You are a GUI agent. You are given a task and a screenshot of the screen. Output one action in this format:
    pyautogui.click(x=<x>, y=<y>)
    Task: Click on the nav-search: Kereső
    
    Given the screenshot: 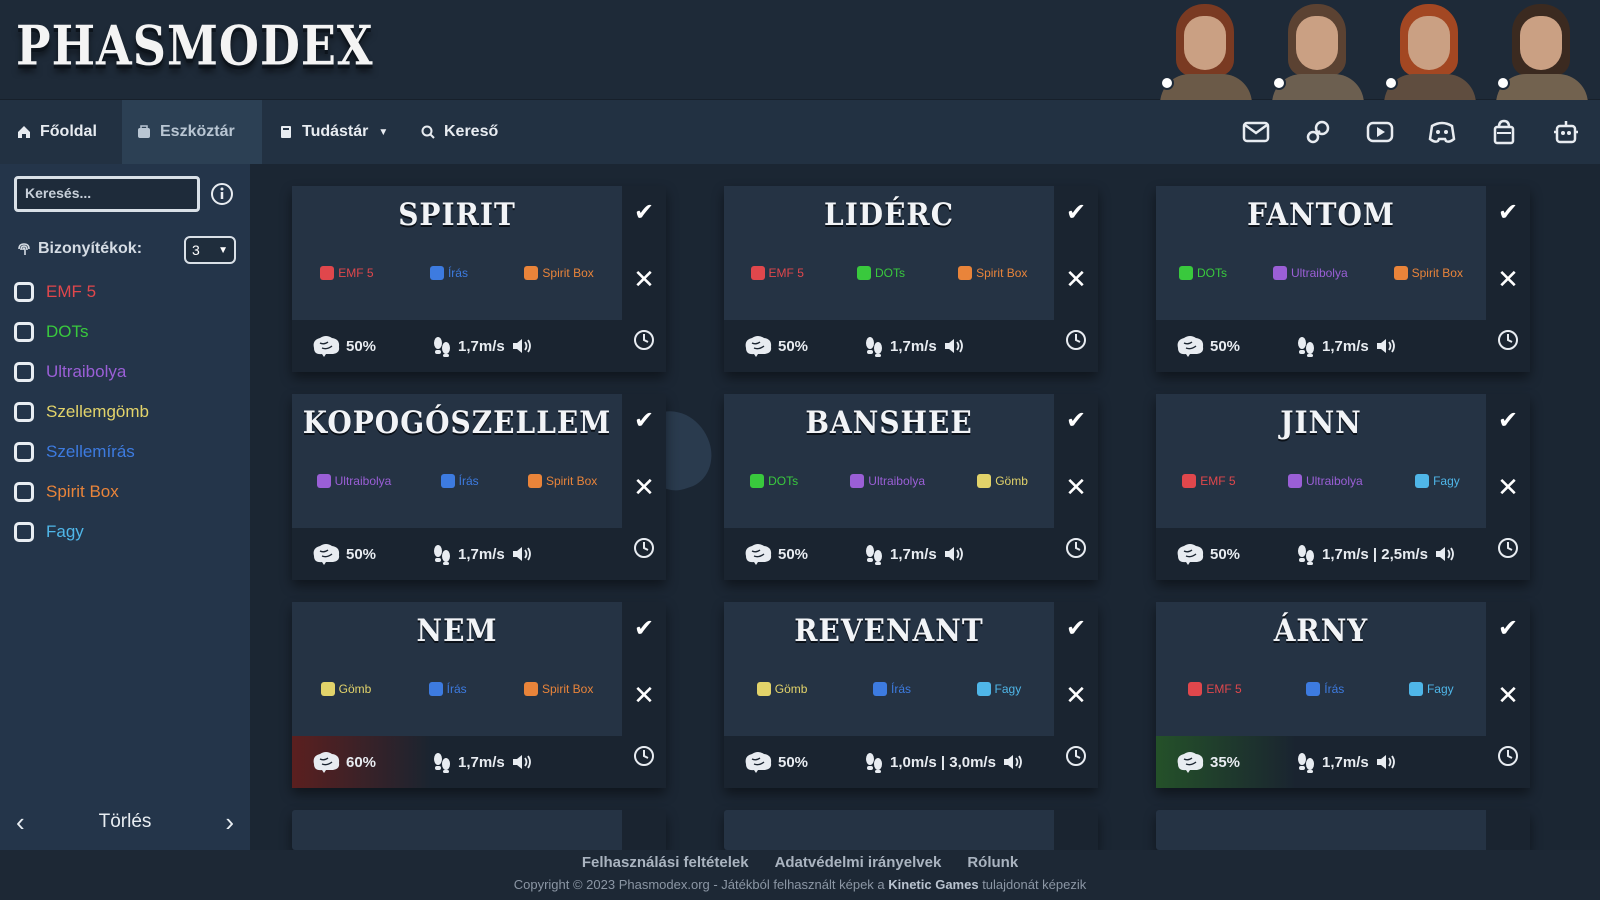 What is the action you would take?
    pyautogui.click(x=459, y=132)
    